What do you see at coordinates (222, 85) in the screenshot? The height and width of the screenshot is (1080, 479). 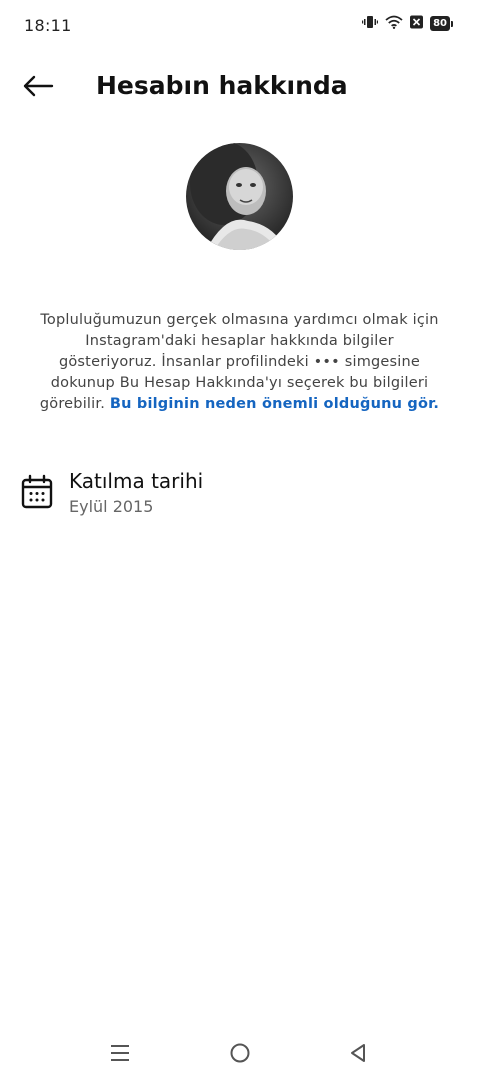 I see `page-title: Hesabın hakkında` at bounding box center [222, 85].